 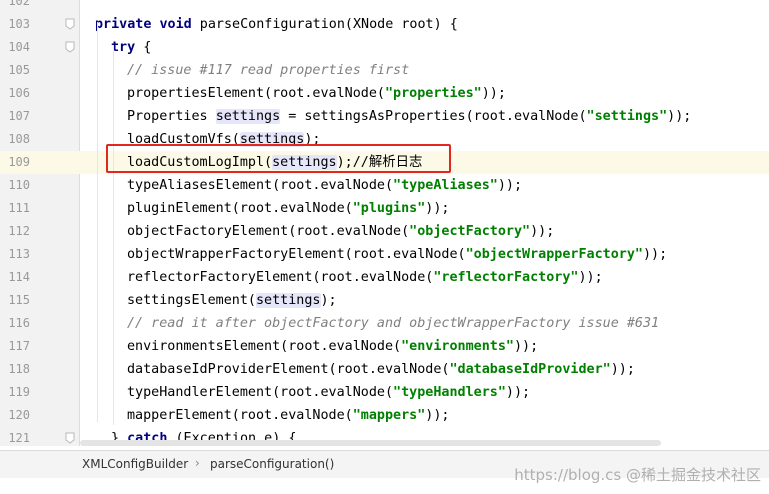 What do you see at coordinates (19, 277) in the screenshot?
I see `line-number: 114` at bounding box center [19, 277].